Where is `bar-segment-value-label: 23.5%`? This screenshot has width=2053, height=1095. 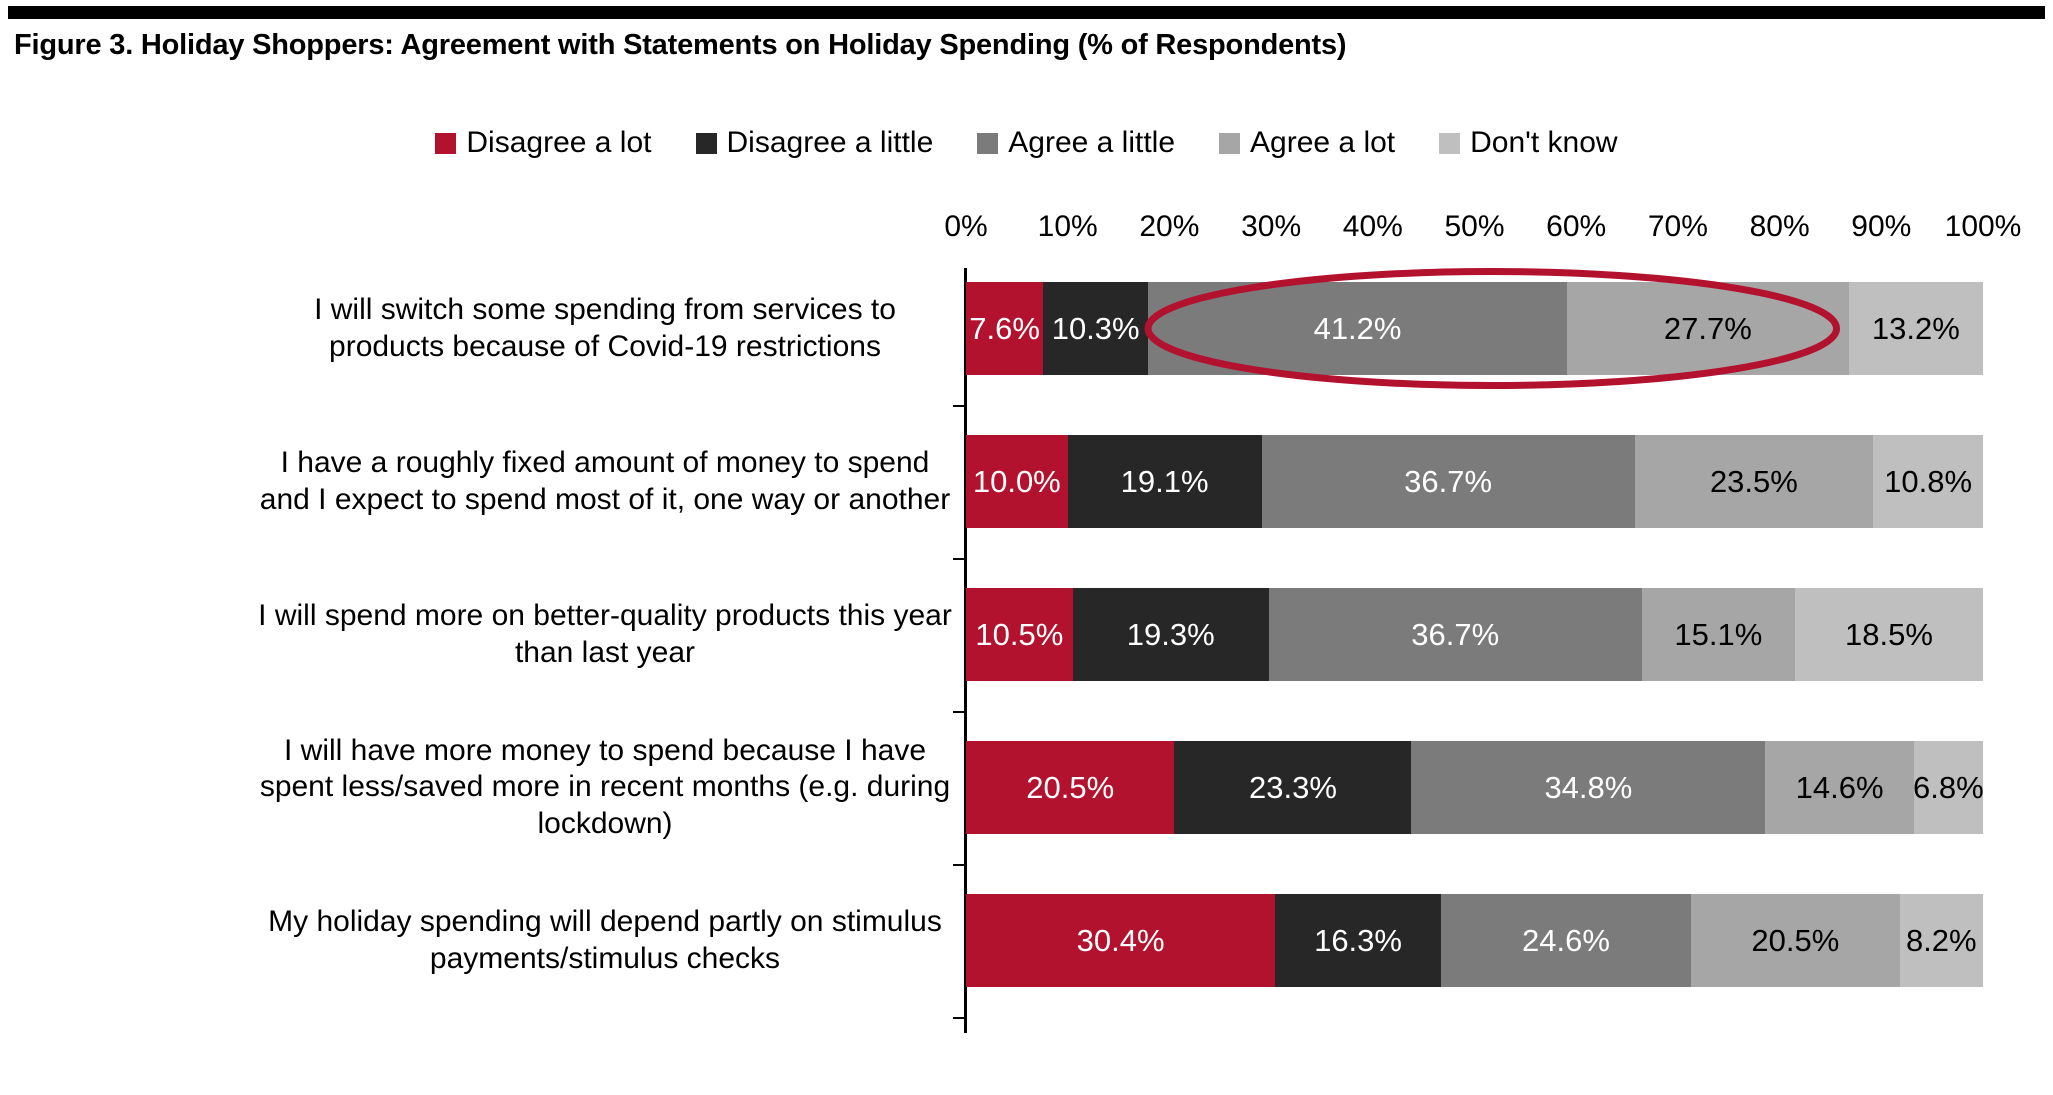
bar-segment-value-label: 23.5% is located at coordinates (1753, 481).